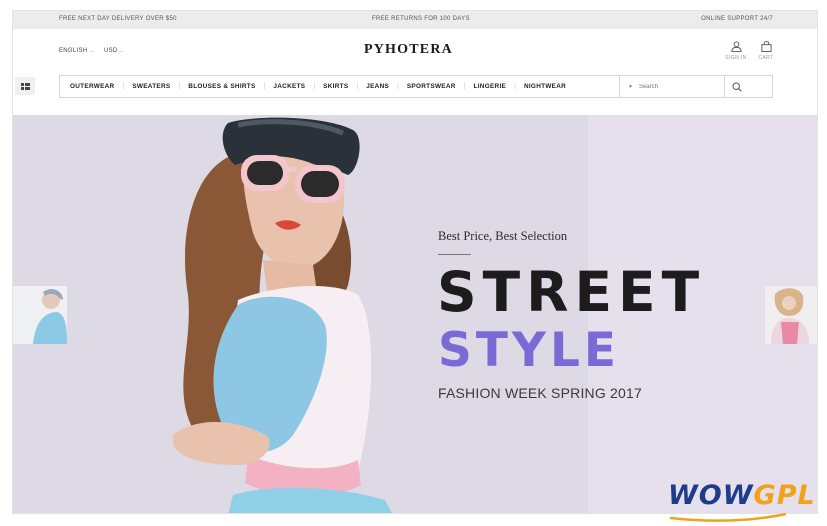 The width and height of the screenshot is (827, 526). Describe the element at coordinates (111, 51) in the screenshot. I see `currency-value: USD` at that location.